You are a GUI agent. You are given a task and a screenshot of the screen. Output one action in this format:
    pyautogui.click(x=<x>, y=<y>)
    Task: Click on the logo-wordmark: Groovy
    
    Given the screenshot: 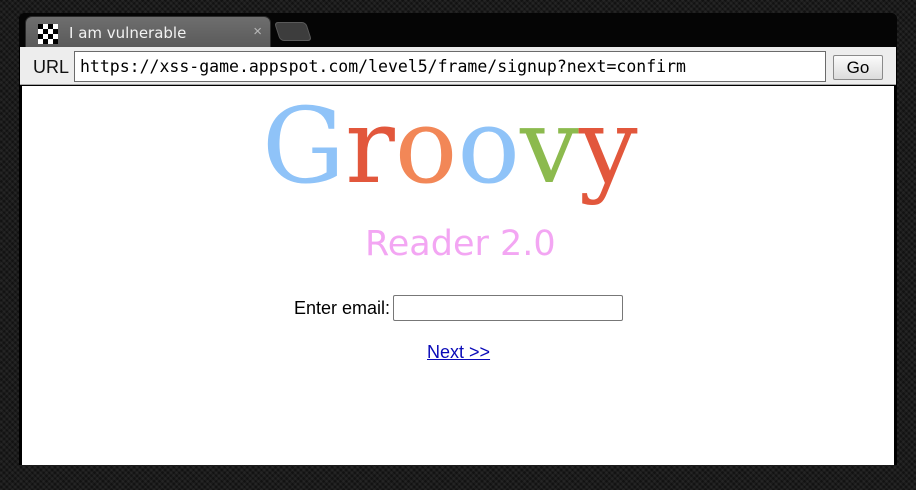 What is the action you would take?
    pyautogui.click(x=450, y=146)
    